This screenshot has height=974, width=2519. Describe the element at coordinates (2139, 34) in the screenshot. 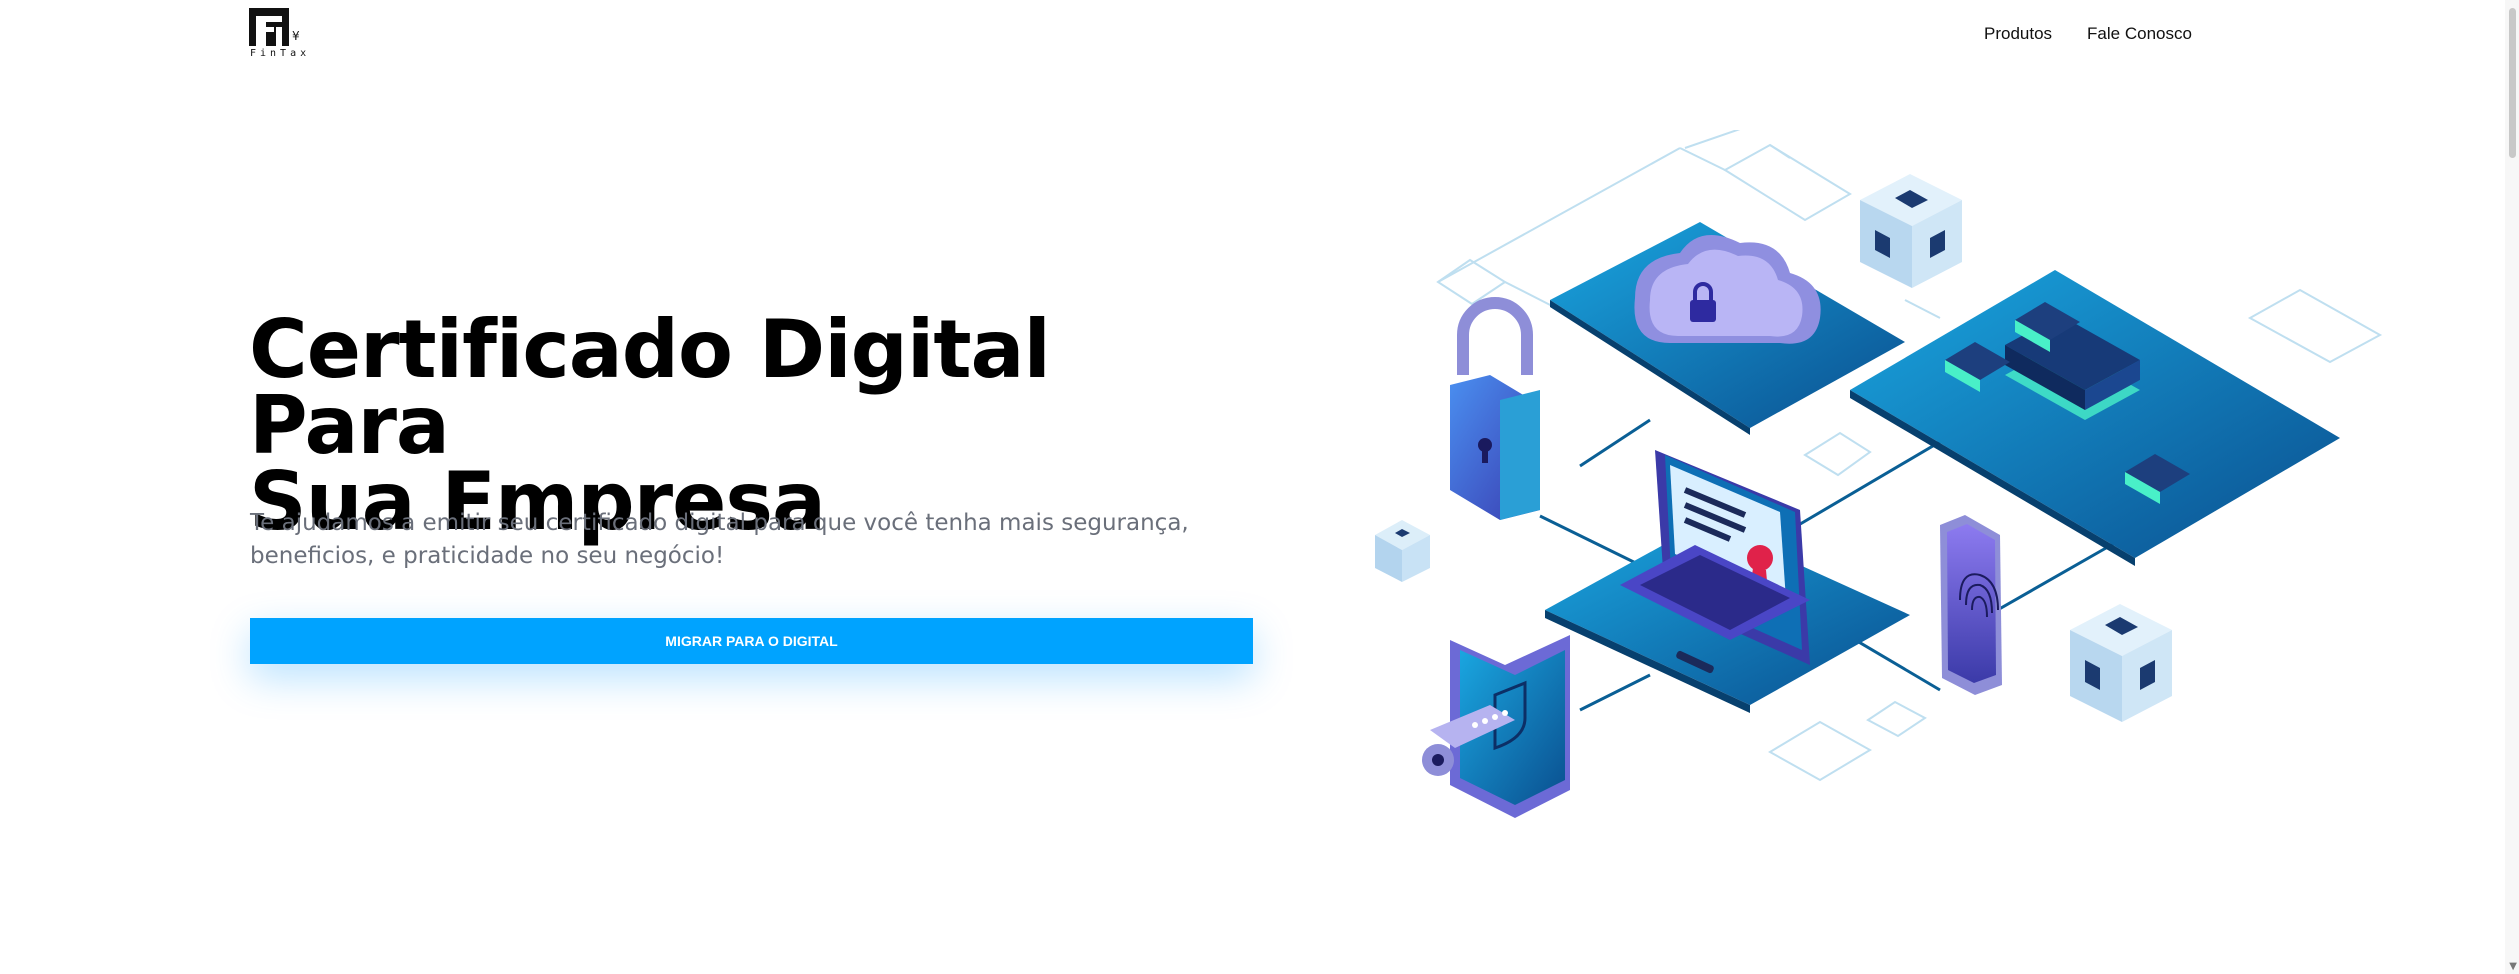

I see `nav-fale-conosco-link: Fale Conosco` at that location.